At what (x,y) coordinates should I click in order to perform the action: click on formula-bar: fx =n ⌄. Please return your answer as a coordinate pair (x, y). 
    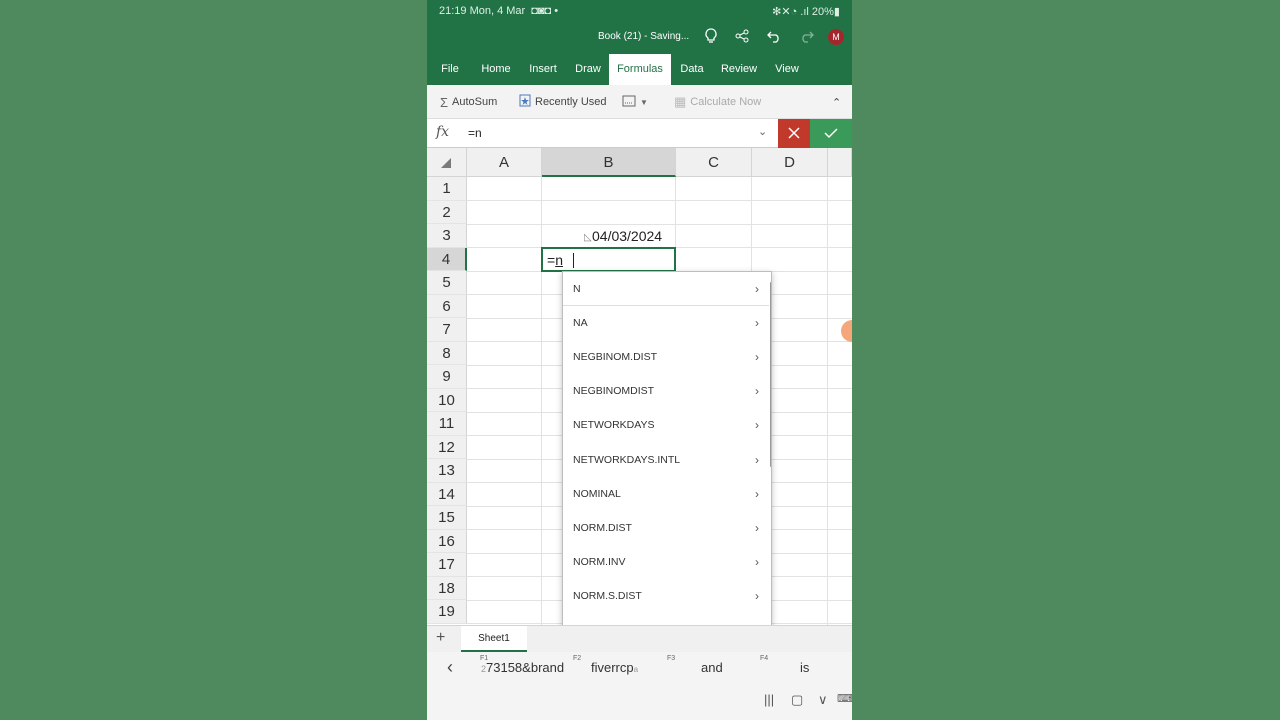
    Looking at the image, I should click on (639, 133).